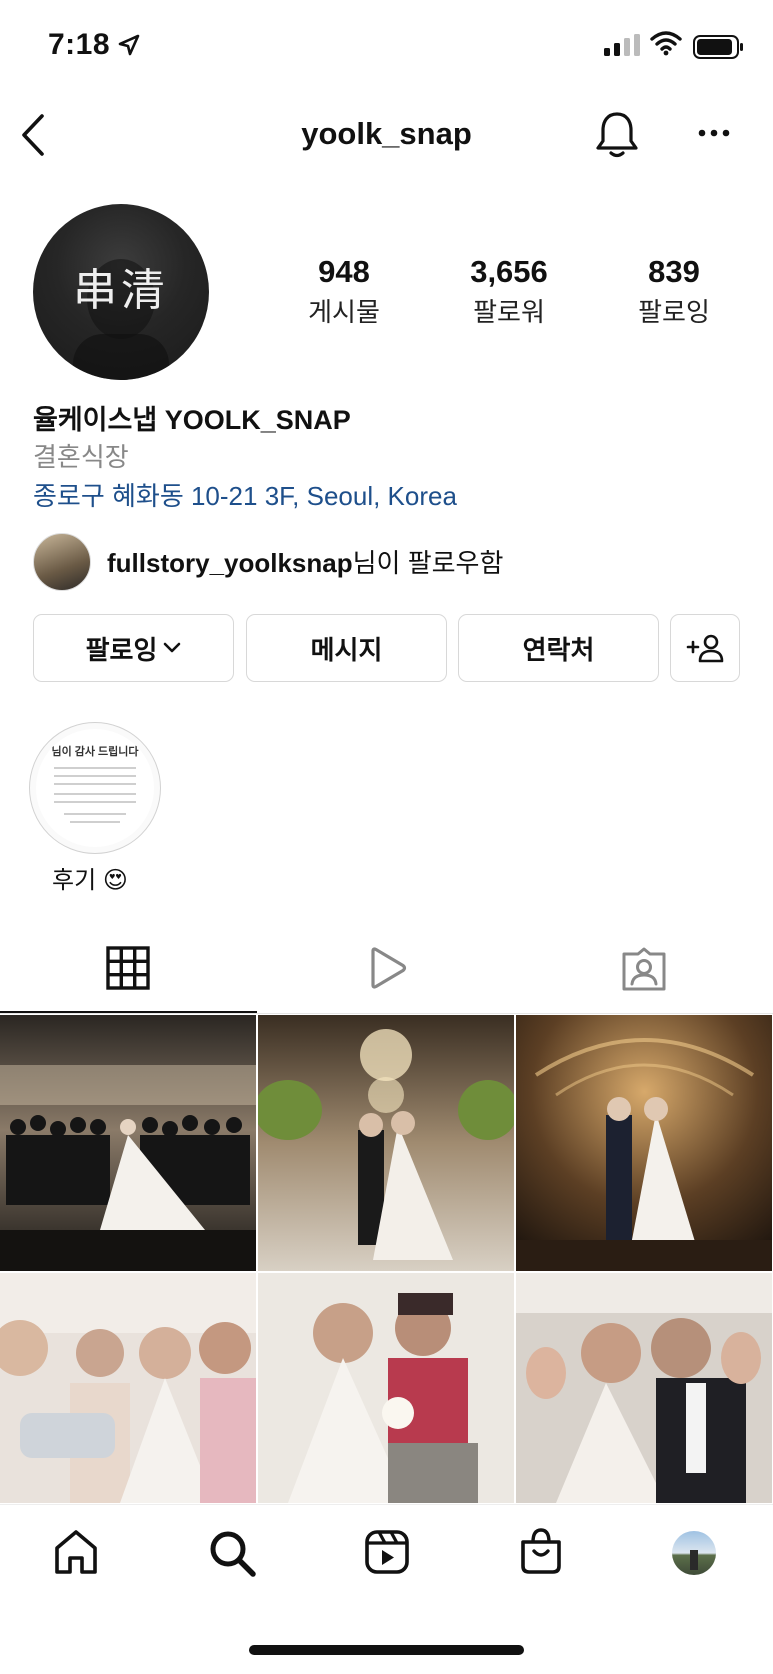 Image resolution: width=773 pixels, height=1674 pixels. I want to click on notification-bell-icon, so click(617, 135).